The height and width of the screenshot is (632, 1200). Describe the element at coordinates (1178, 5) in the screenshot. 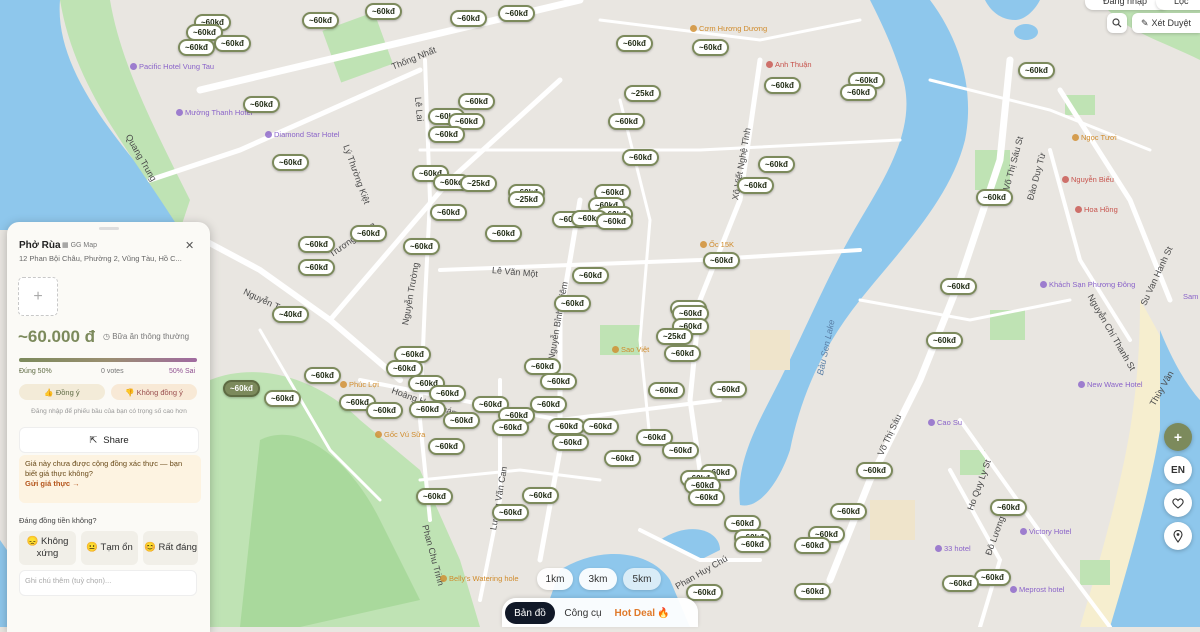

I see `filter-button: Lọc` at that location.